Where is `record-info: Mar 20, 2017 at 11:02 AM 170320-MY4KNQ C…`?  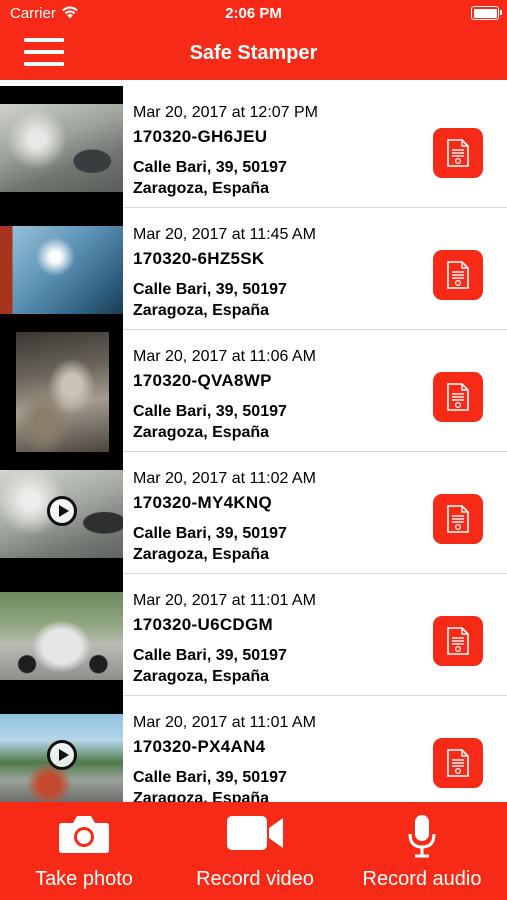
record-info: Mar 20, 2017 at 11:02 AM 170320-MY4KNQ C… is located at coordinates (273, 513).